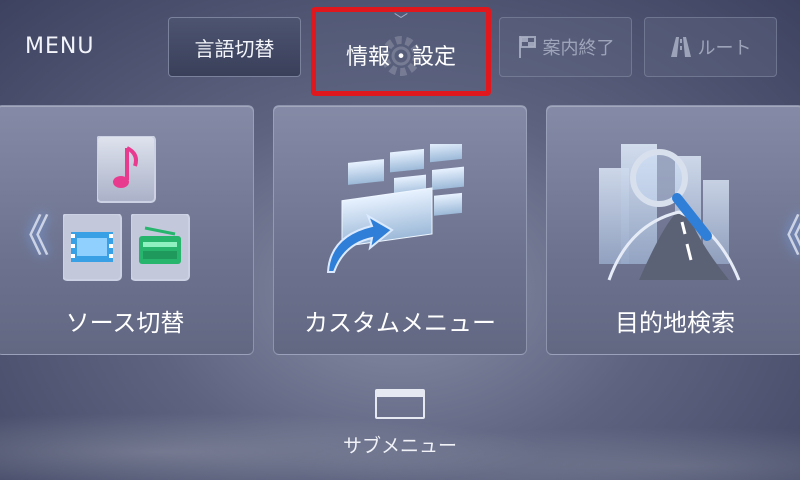 This screenshot has height=480, width=800. Describe the element at coordinates (60, 46) in the screenshot. I see `menu-title: MENU` at that location.